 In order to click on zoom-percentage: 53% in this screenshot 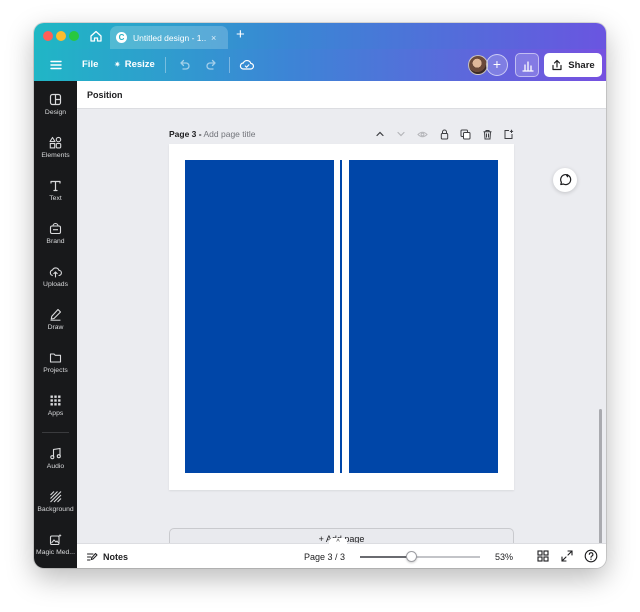, I will do `click(504, 557)`.